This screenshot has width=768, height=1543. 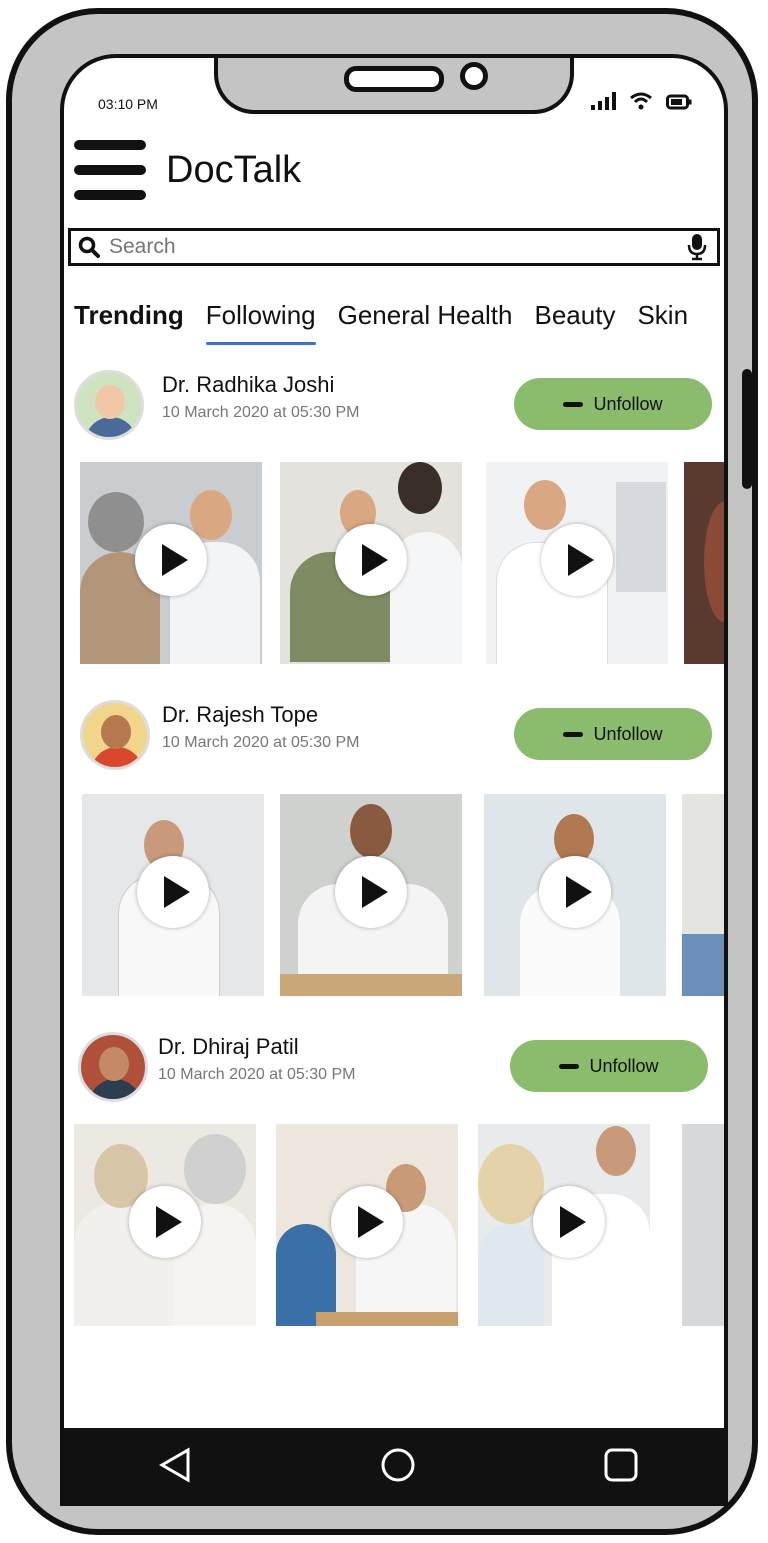 What do you see at coordinates (679, 102) in the screenshot?
I see `battery-icon` at bounding box center [679, 102].